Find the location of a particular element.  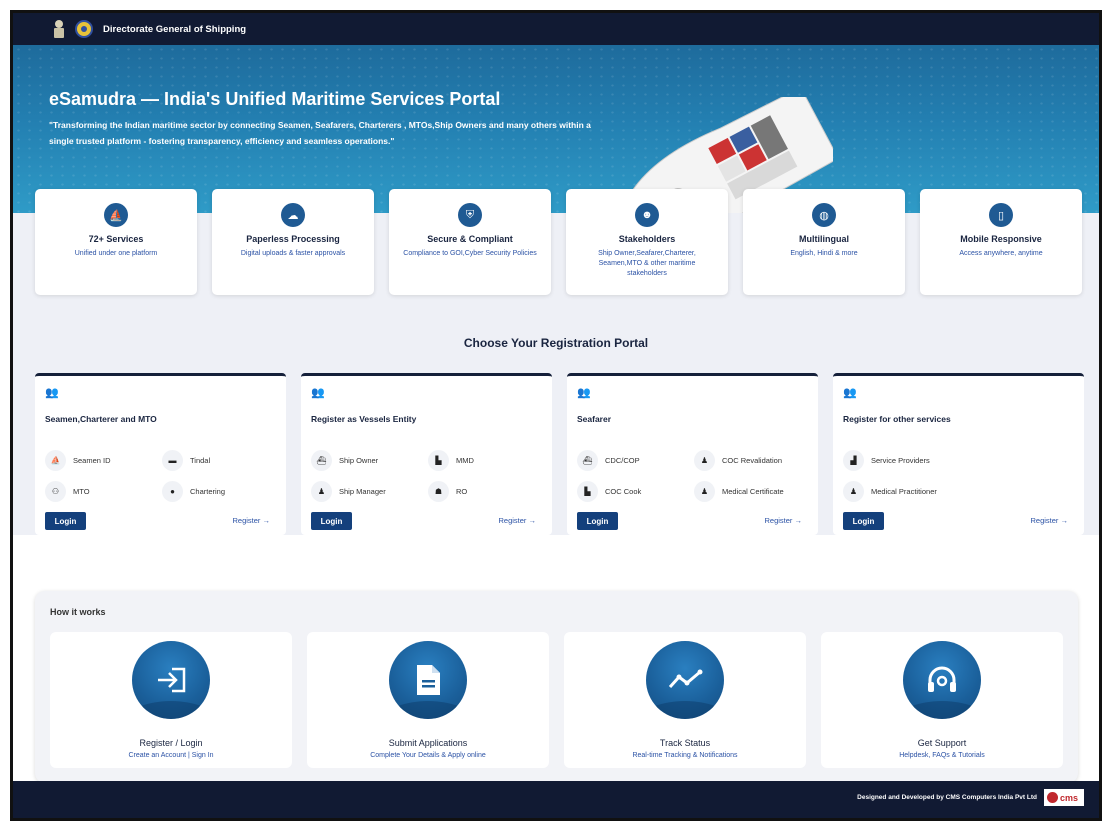

cms-logo: cms is located at coordinates (1064, 797).